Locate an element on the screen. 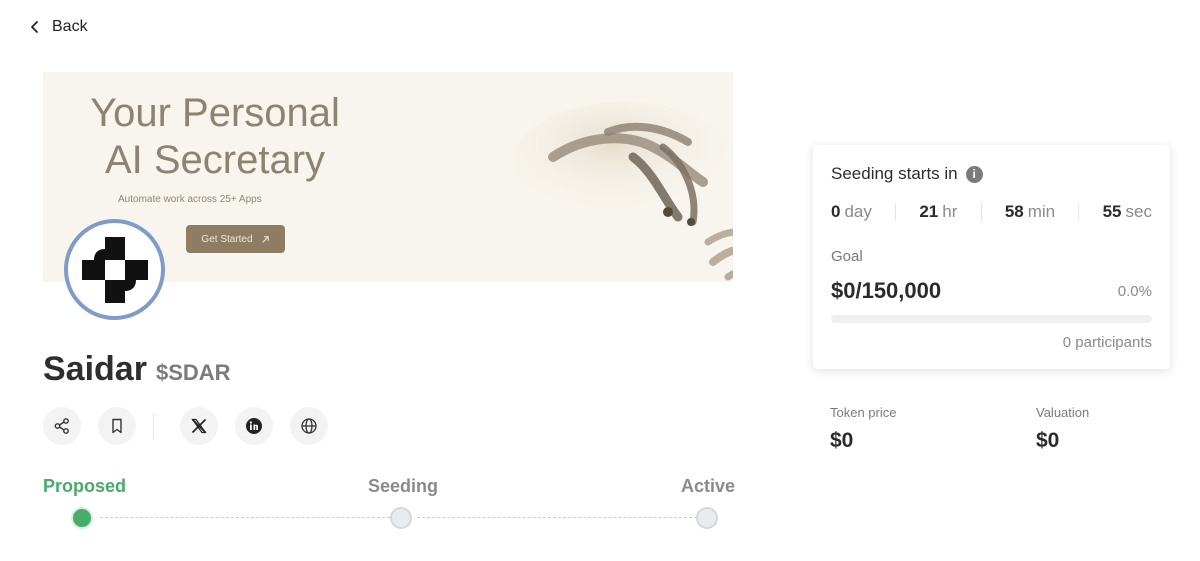 The height and width of the screenshot is (561, 1200). share-icon is located at coordinates (61, 426).